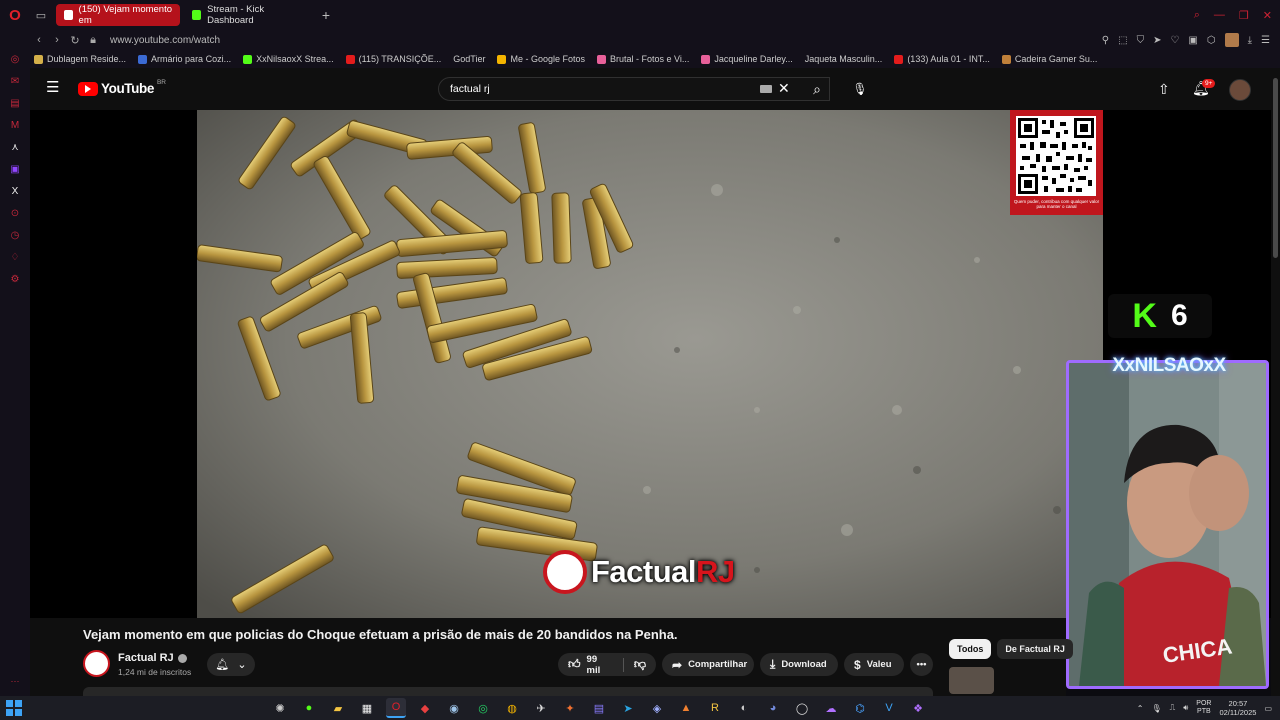 The height and width of the screenshot is (720, 1280). I want to click on tab-manager-icon: ▭, so click(41, 15).